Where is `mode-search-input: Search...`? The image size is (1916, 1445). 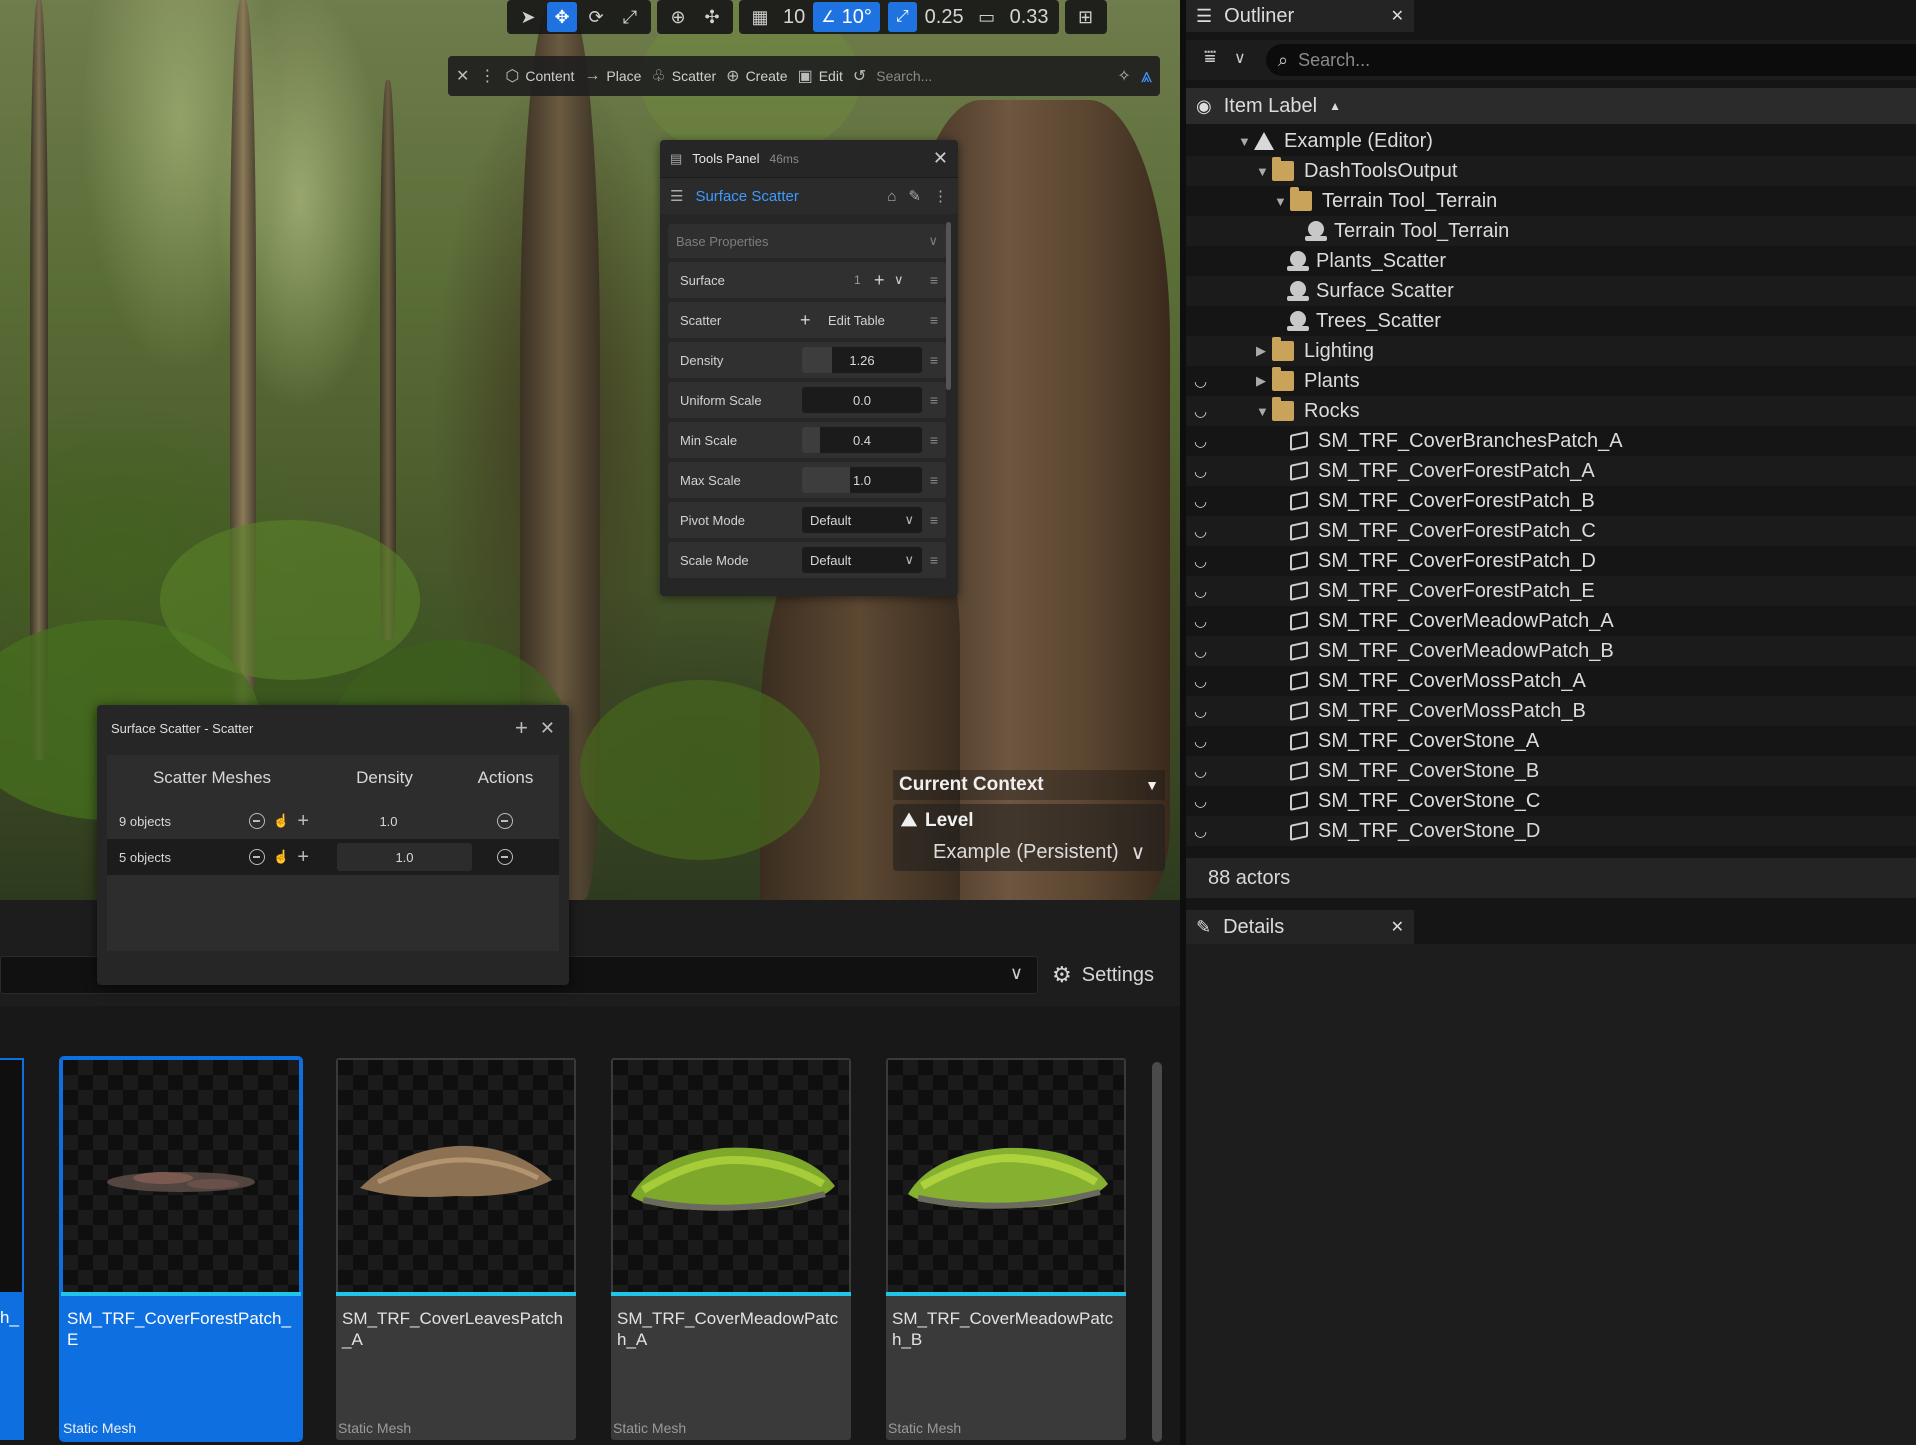 mode-search-input: Search... is located at coordinates (991, 76).